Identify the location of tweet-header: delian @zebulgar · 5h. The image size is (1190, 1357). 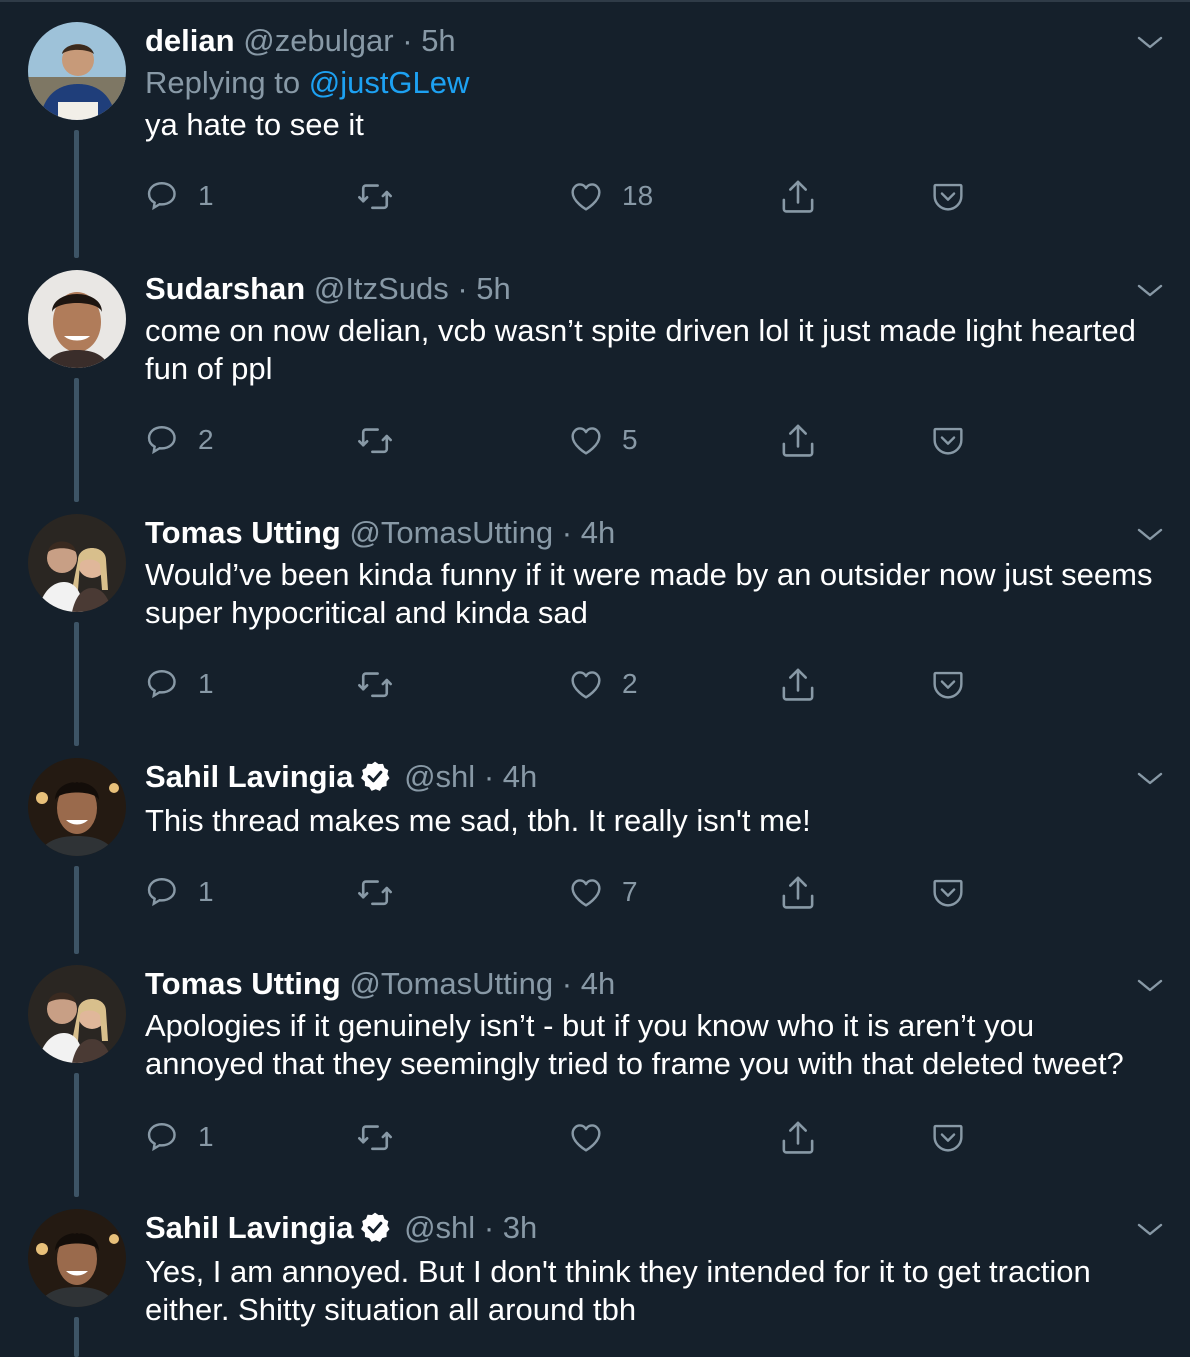
(300, 41).